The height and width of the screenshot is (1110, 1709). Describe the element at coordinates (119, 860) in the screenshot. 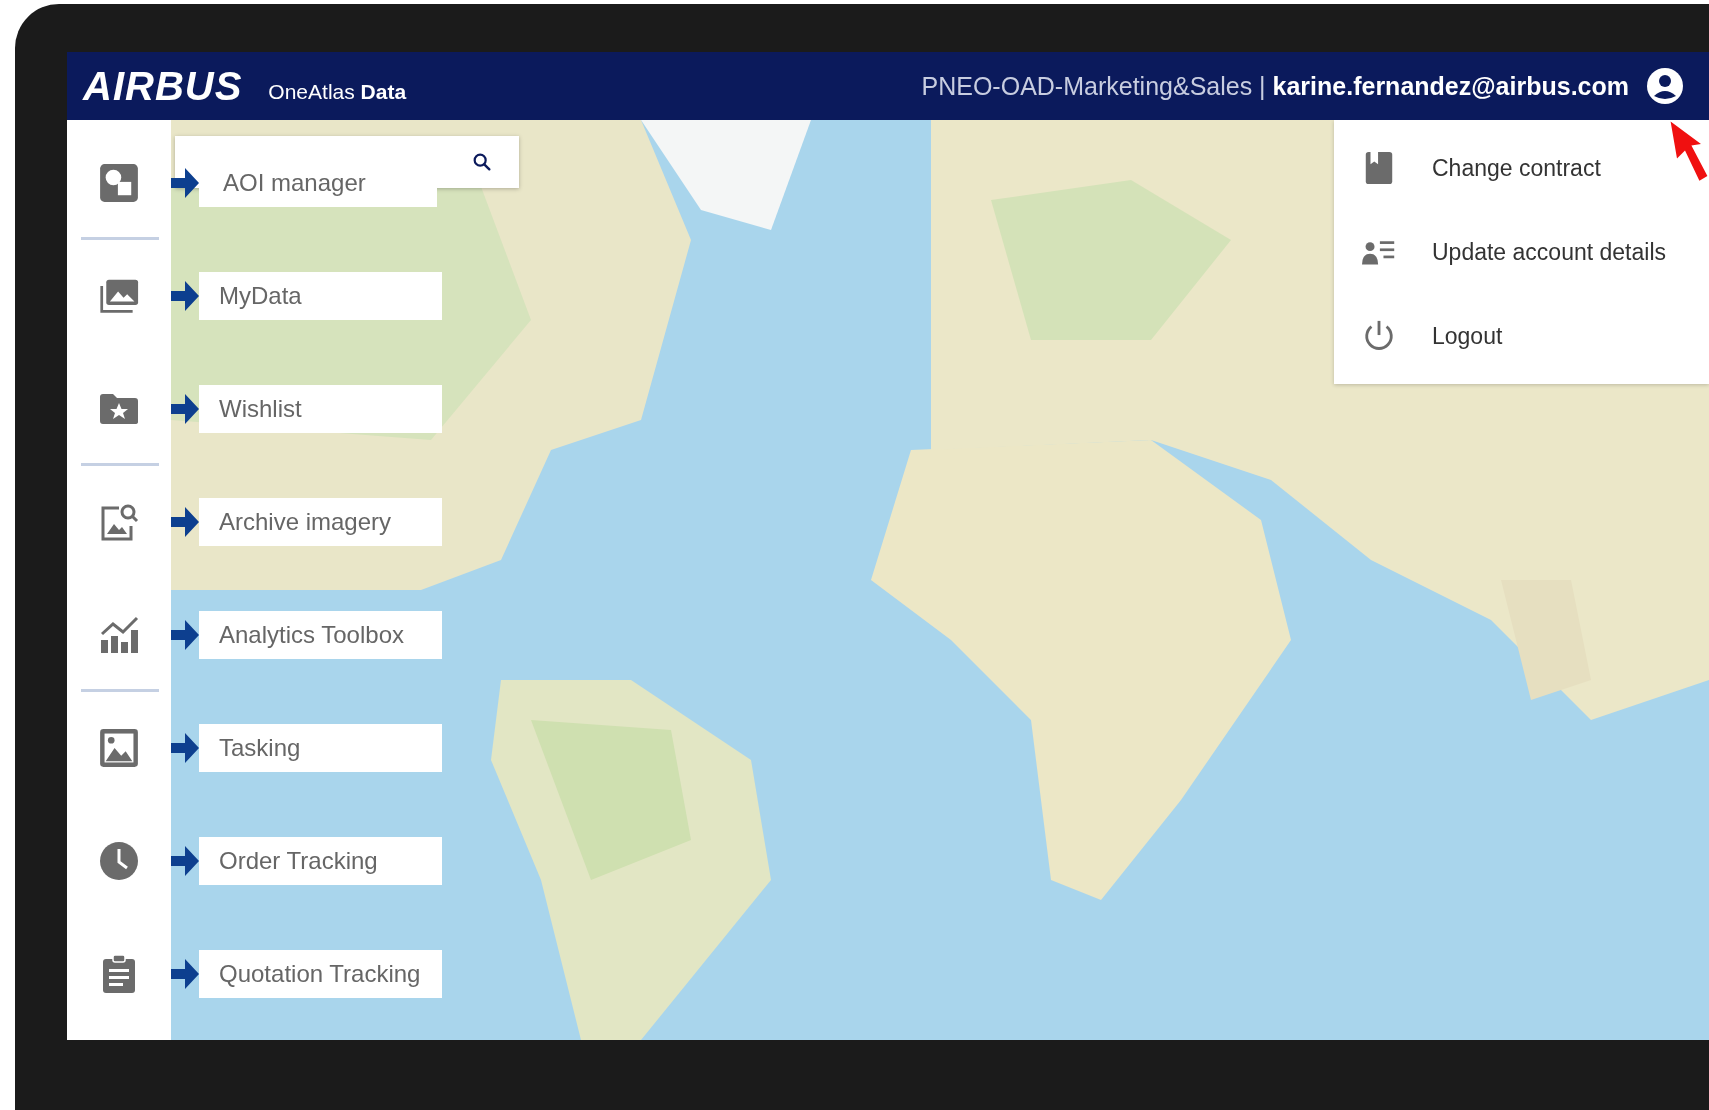

I see `clock-icon` at that location.